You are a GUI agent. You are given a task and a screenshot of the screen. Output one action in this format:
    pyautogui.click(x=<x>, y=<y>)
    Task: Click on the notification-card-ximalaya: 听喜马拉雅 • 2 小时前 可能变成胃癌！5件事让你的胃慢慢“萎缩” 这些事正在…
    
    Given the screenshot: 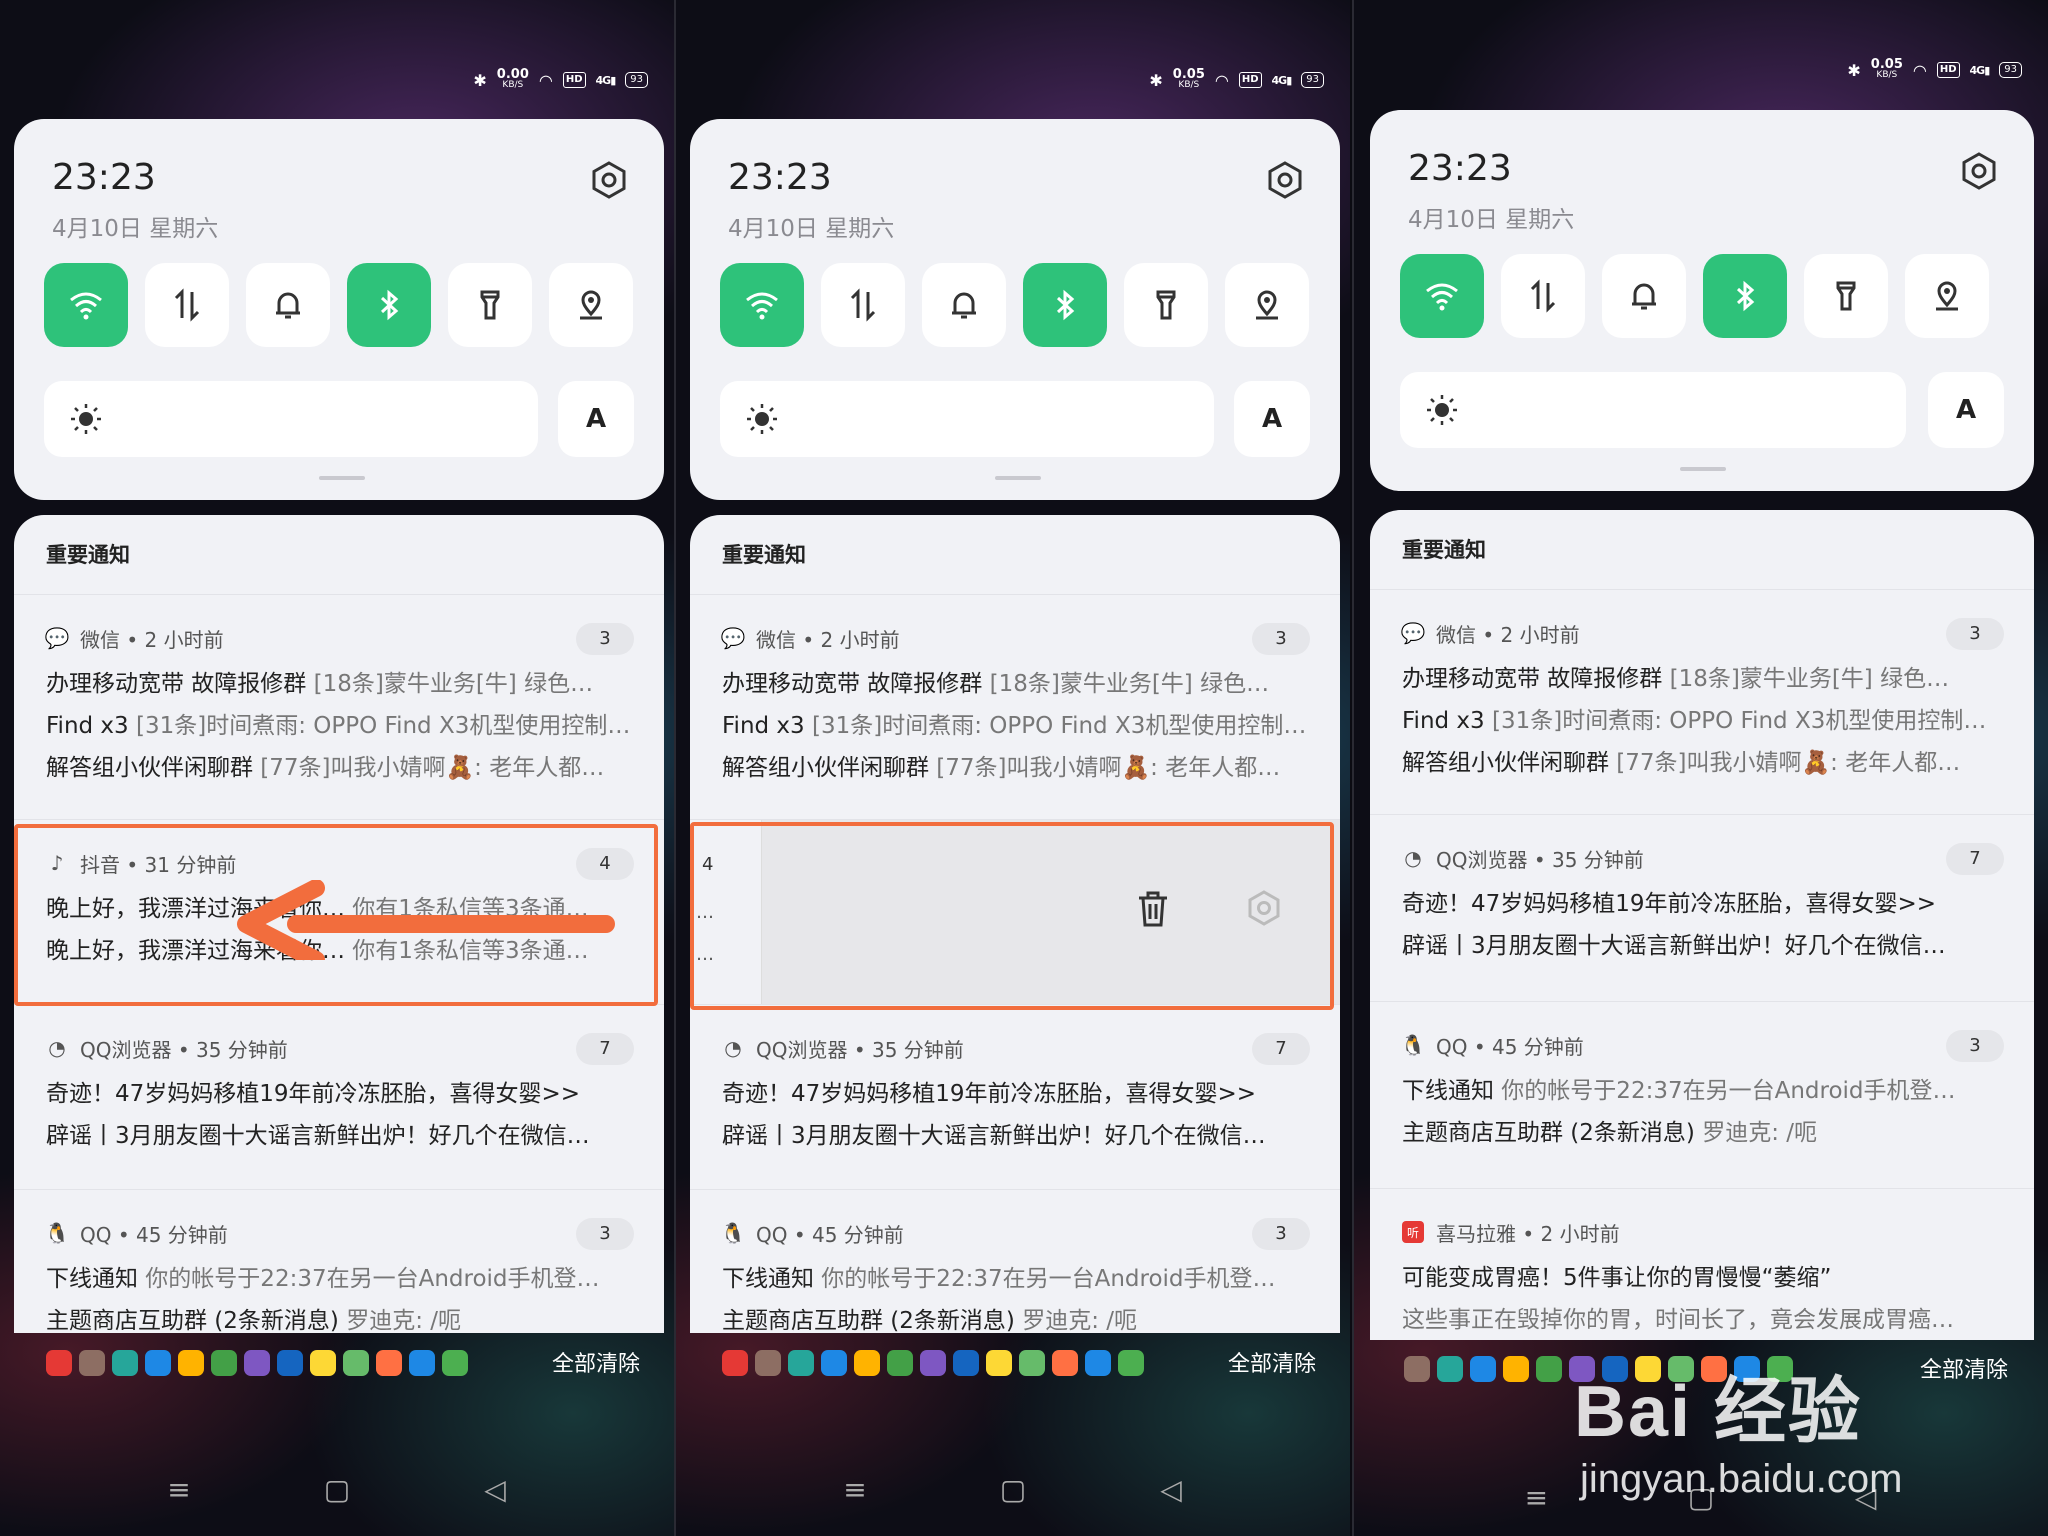 What is the action you would take?
    pyautogui.click(x=1702, y=1264)
    